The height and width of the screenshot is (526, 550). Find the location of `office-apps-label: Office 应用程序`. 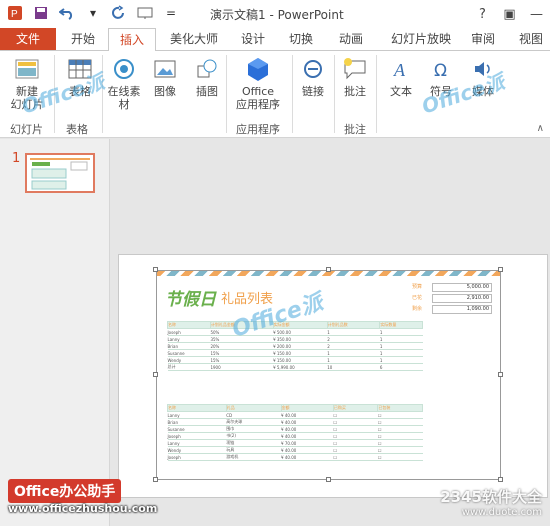

office-apps-label: Office 应用程序 is located at coordinates (258, 98).